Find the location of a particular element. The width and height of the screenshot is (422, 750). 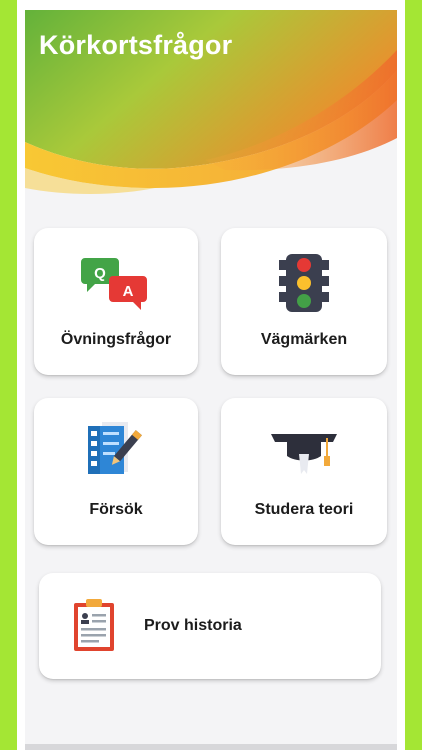

exam-history-label: Prov historia is located at coordinates (193, 625).